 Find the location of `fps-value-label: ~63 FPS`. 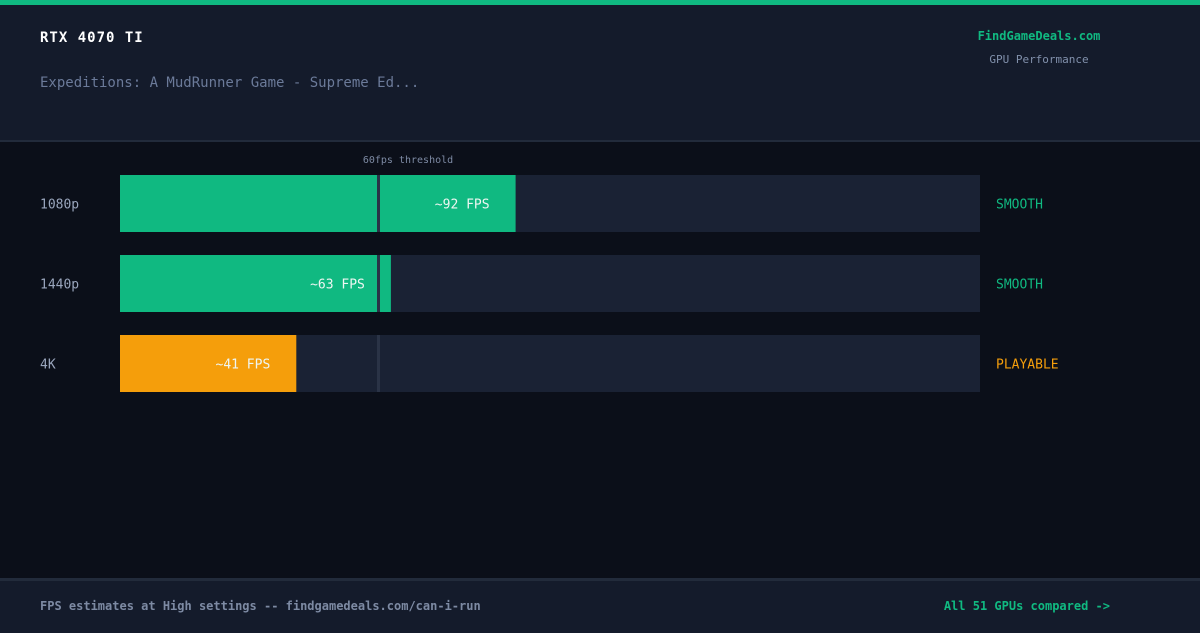

fps-value-label: ~63 FPS is located at coordinates (337, 285).